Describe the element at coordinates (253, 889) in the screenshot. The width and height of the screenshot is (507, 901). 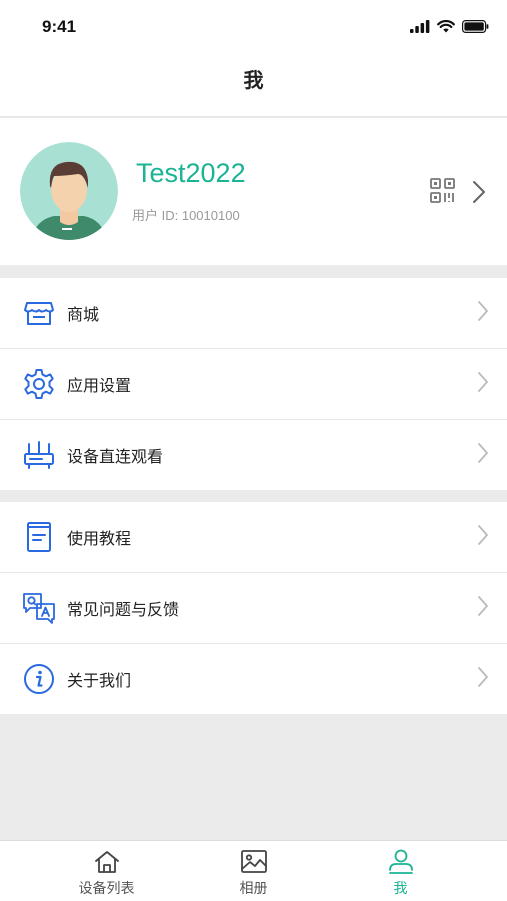
I see `tab-label-album: 相册` at that location.